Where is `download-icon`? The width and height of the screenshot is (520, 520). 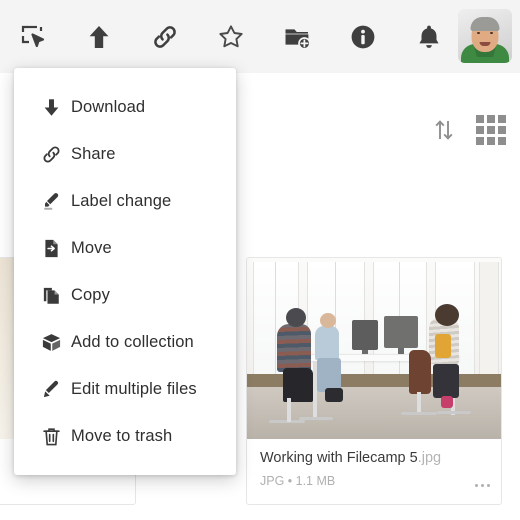
download-icon is located at coordinates (56, 107).